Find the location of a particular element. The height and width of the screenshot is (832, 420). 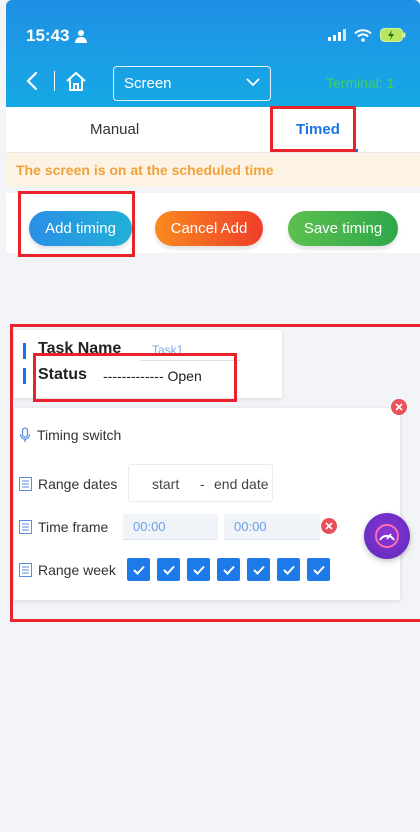

remove-timing-button is located at coordinates (399, 407).